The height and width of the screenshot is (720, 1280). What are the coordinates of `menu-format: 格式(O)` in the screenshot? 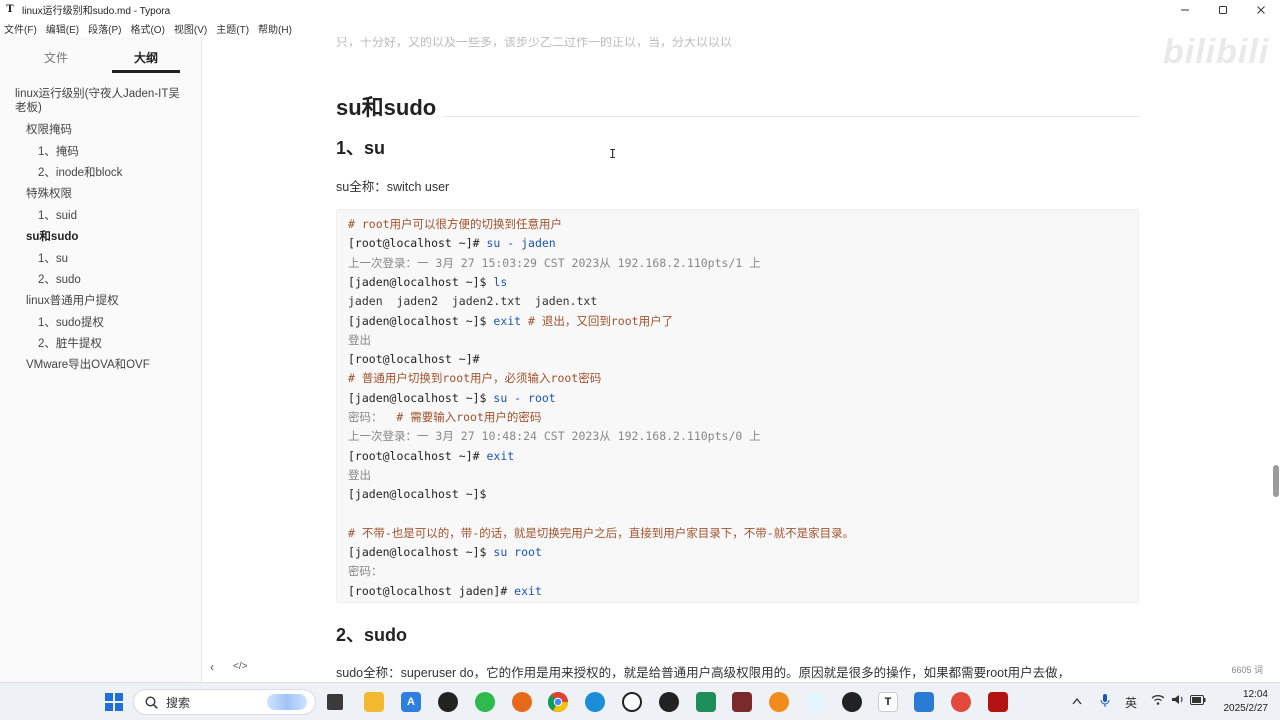 It's located at (147, 28).